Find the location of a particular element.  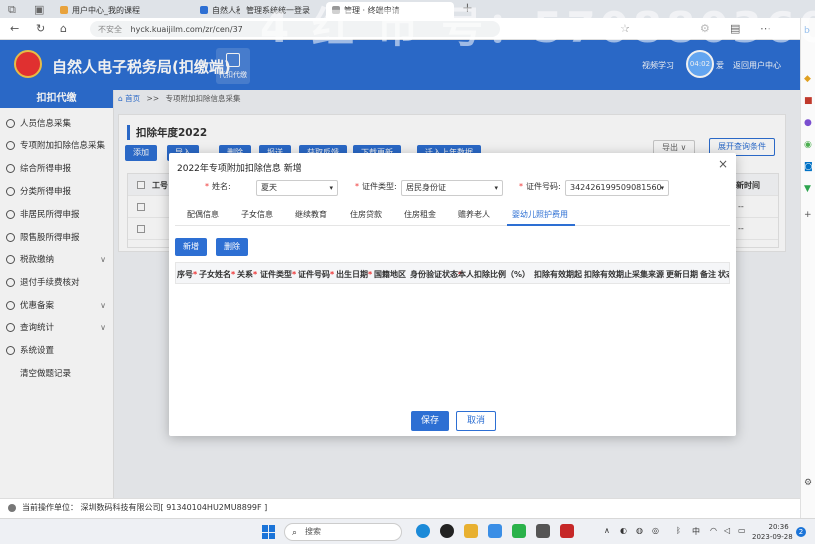

tools-icon: ■ is located at coordinates (808, 101).